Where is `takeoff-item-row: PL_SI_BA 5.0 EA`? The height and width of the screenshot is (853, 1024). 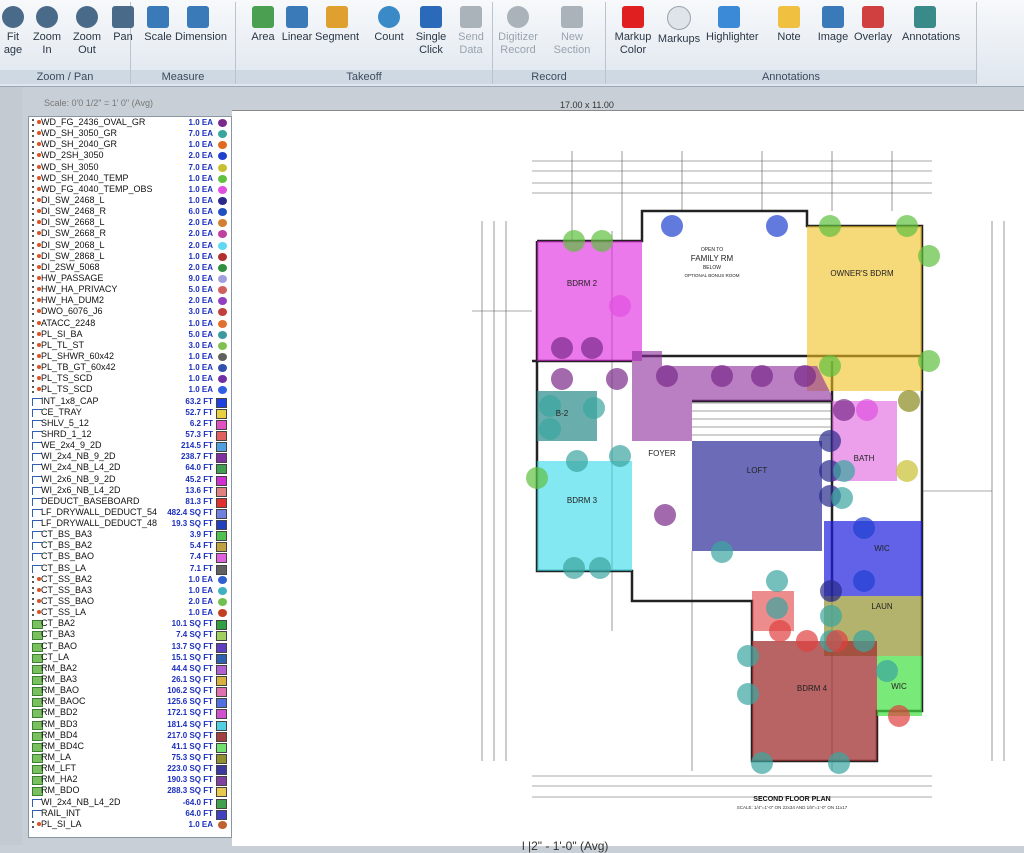
takeoff-item-row: PL_SI_BA 5.0 EA is located at coordinates (130, 334).